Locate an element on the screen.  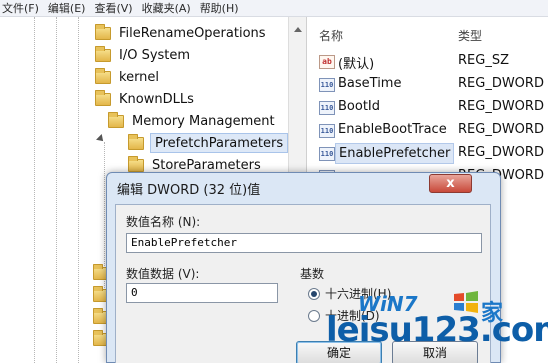
menu-file: 文件(F) is located at coordinates (20, 8).